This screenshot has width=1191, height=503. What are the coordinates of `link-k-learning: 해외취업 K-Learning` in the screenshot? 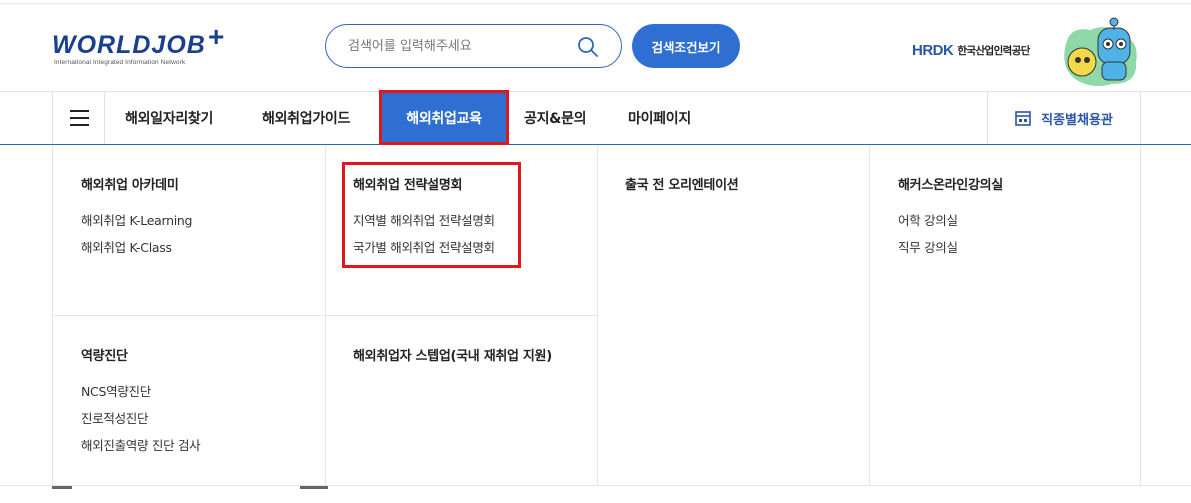 It's located at (136, 219).